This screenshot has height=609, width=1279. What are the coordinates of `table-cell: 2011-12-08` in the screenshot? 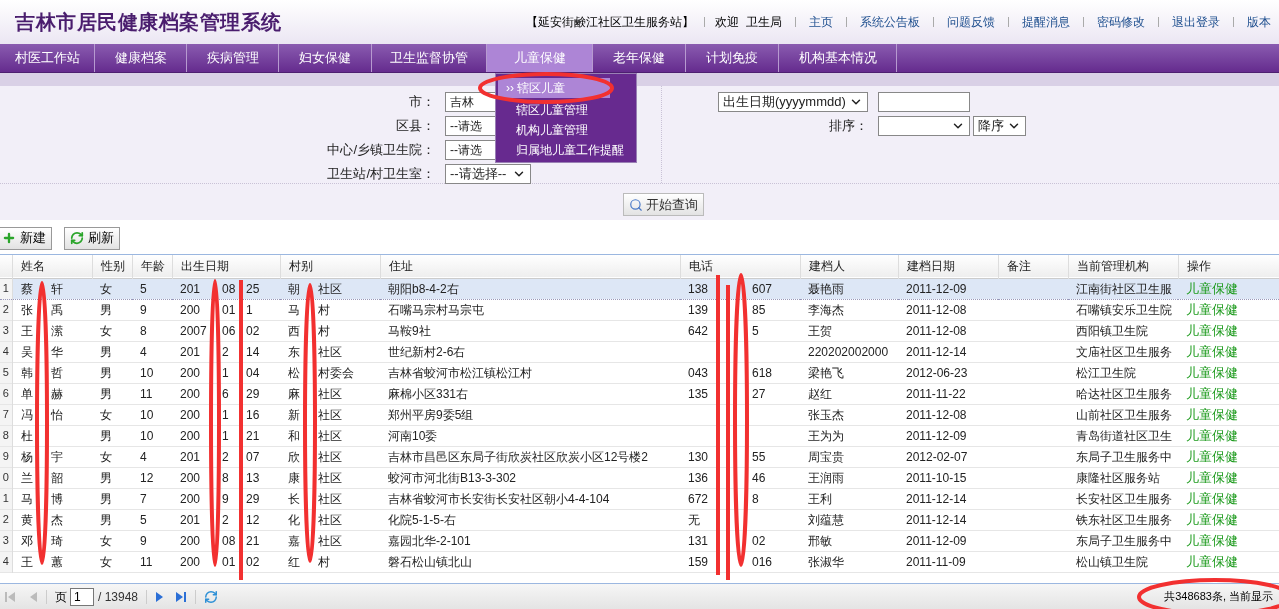 It's located at (948, 330).